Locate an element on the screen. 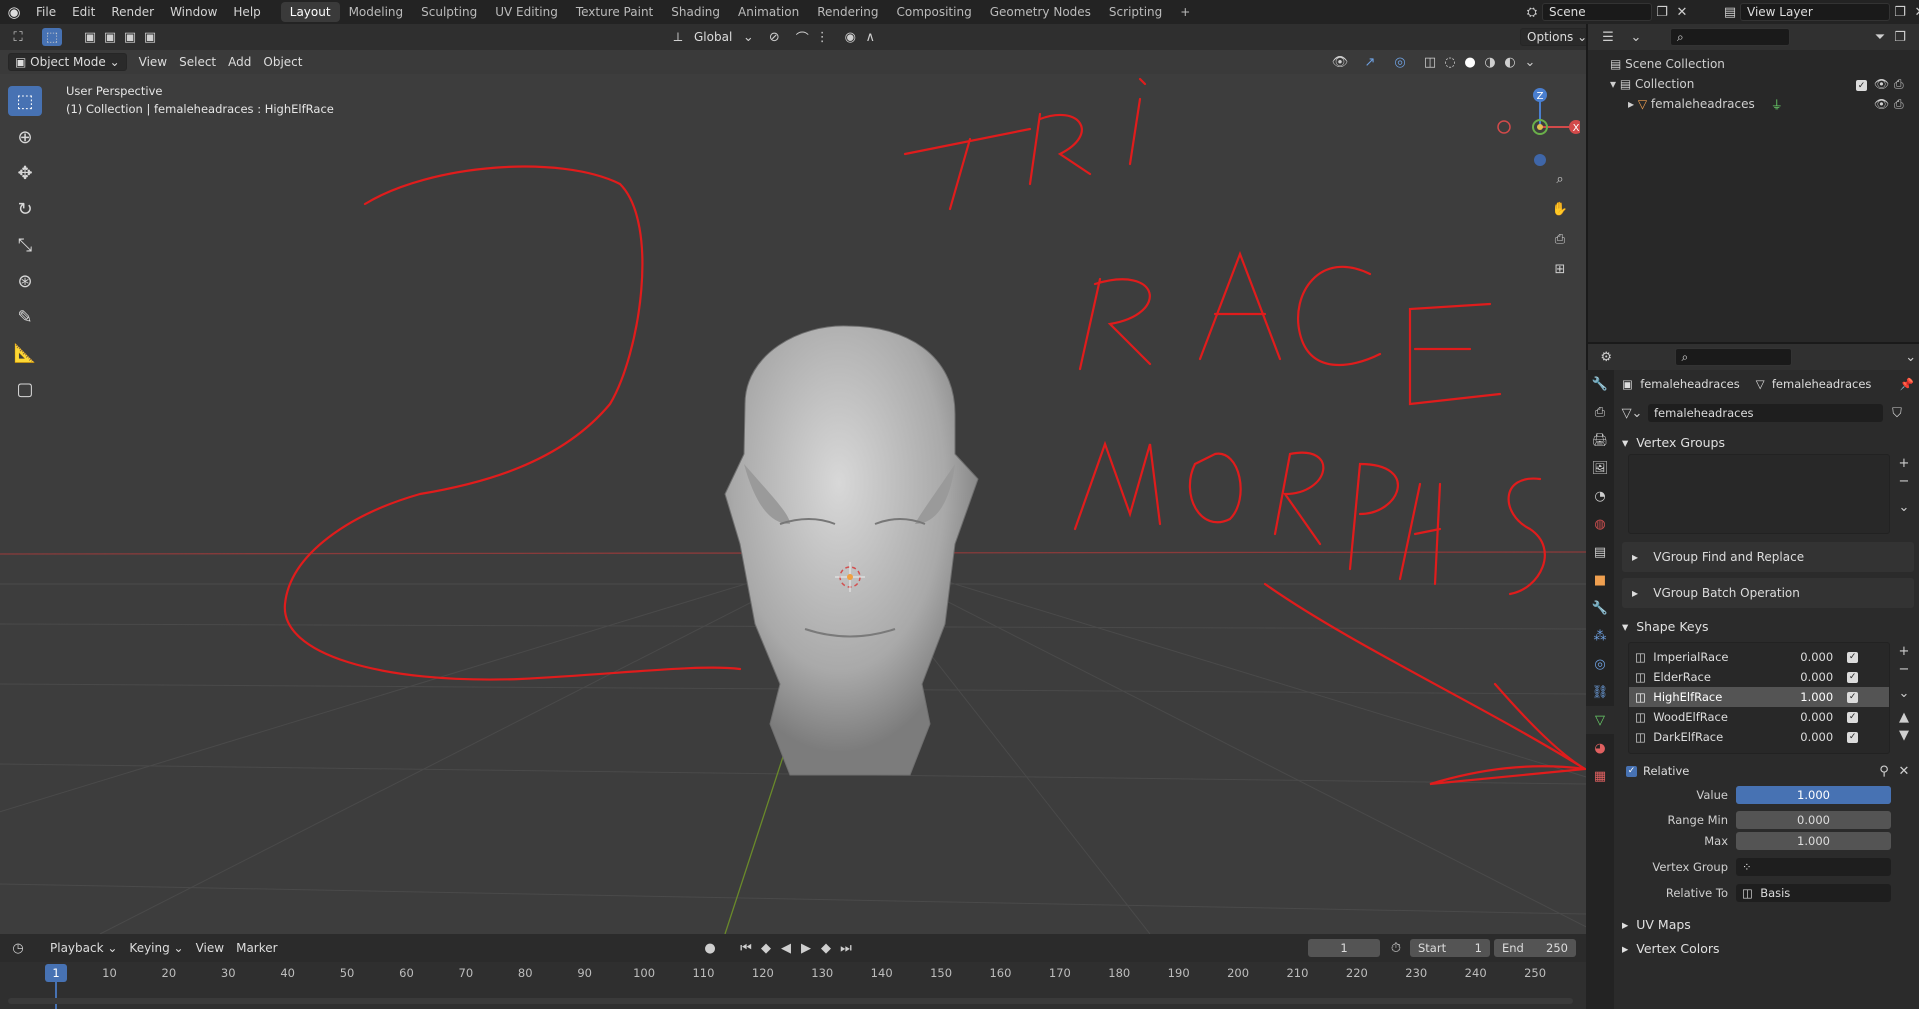 The width and height of the screenshot is (1919, 1009). uv-maps-panel-header: ▸ UV Maps is located at coordinates (1768, 924).